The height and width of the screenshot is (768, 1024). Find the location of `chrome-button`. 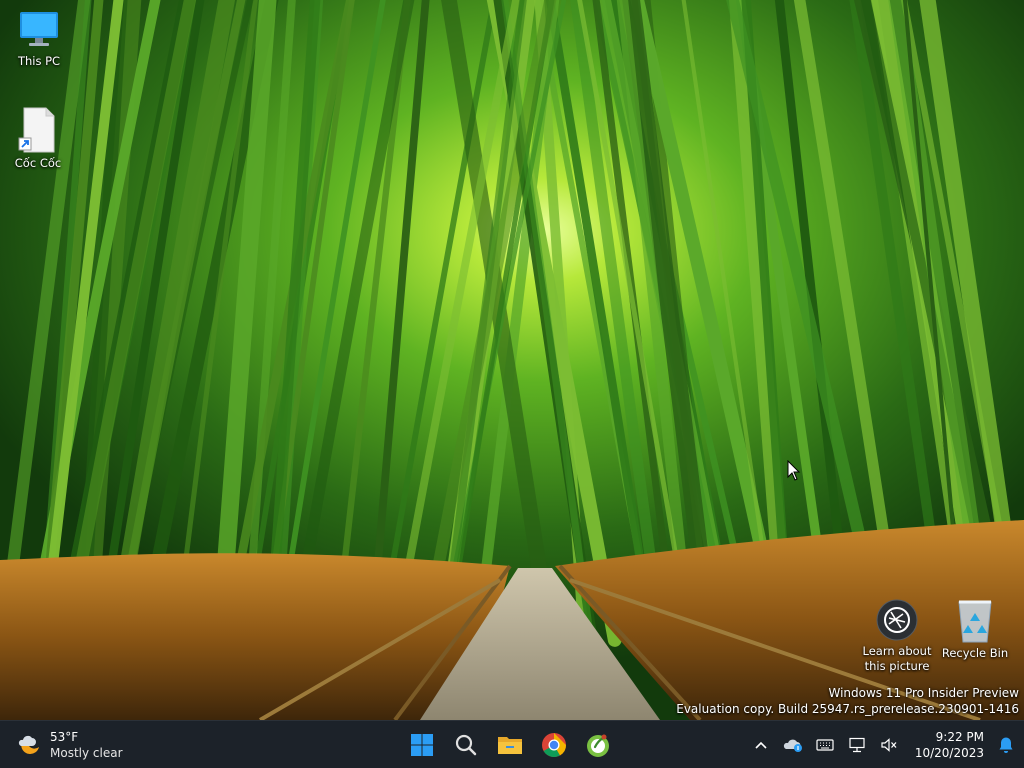

chrome-button is located at coordinates (554, 745).